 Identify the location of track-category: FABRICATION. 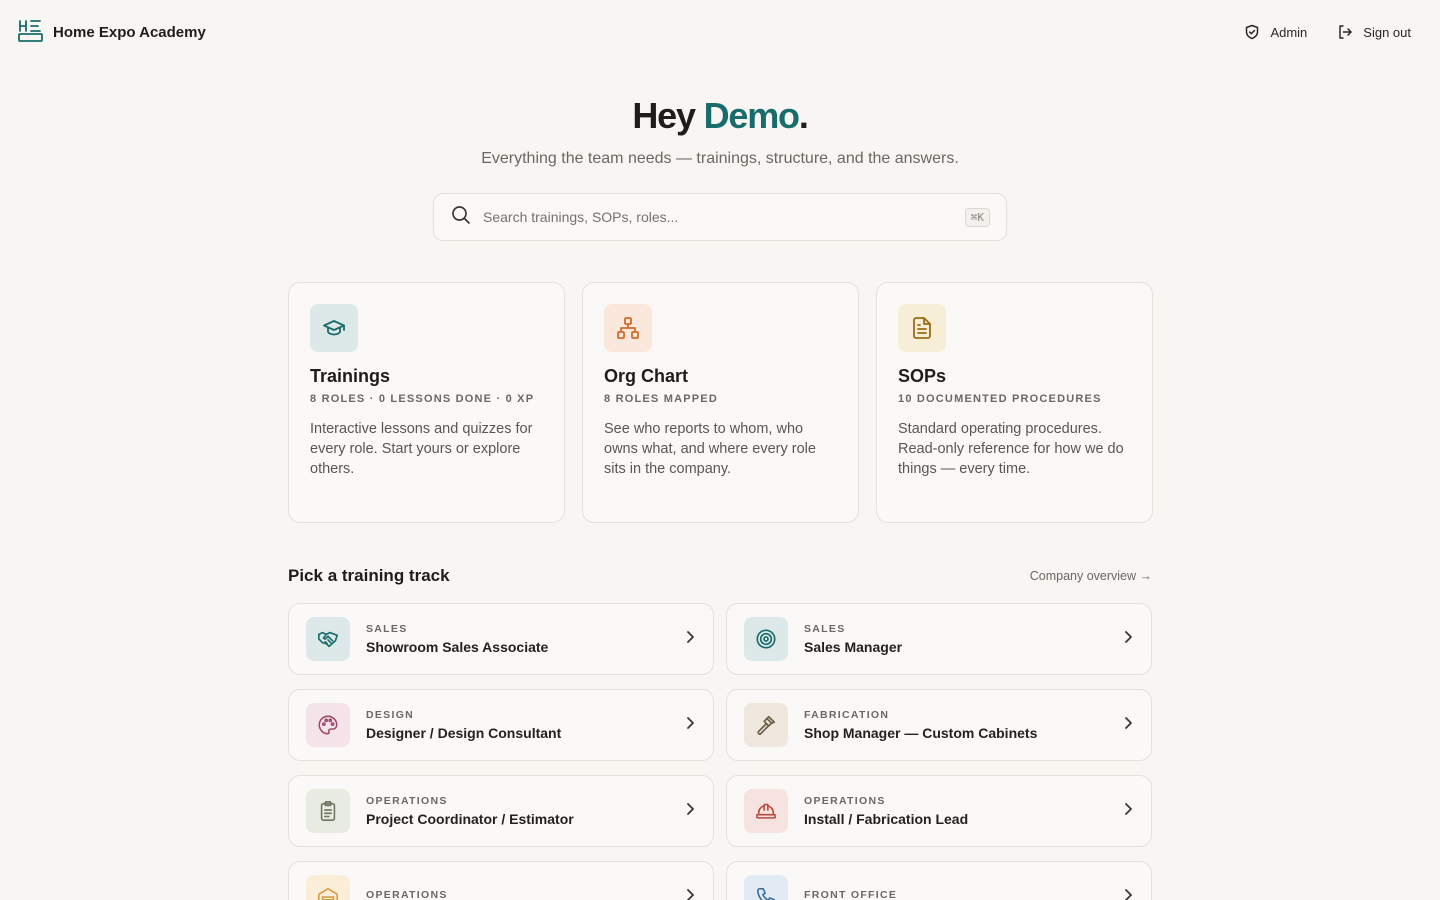
(847, 715).